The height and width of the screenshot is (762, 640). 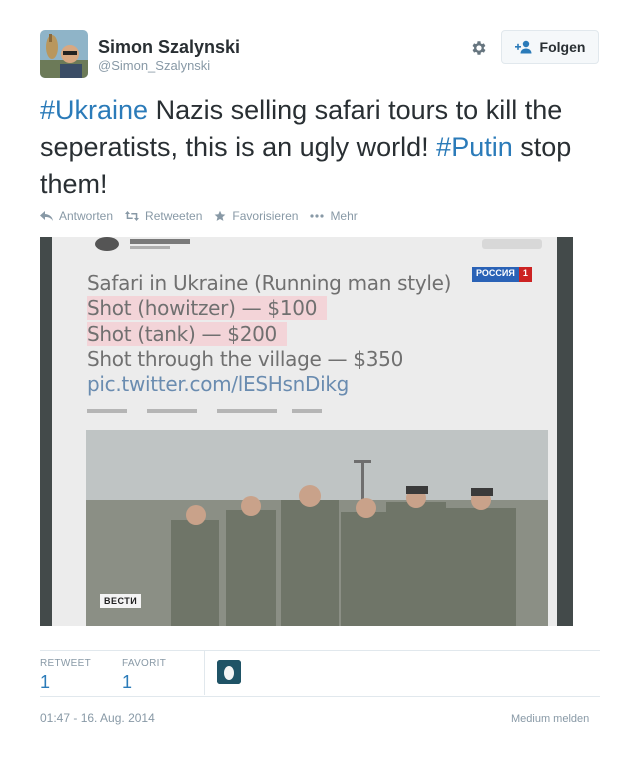 What do you see at coordinates (144, 663) in the screenshot?
I see `favorite-stat-label: FAVORIT` at bounding box center [144, 663].